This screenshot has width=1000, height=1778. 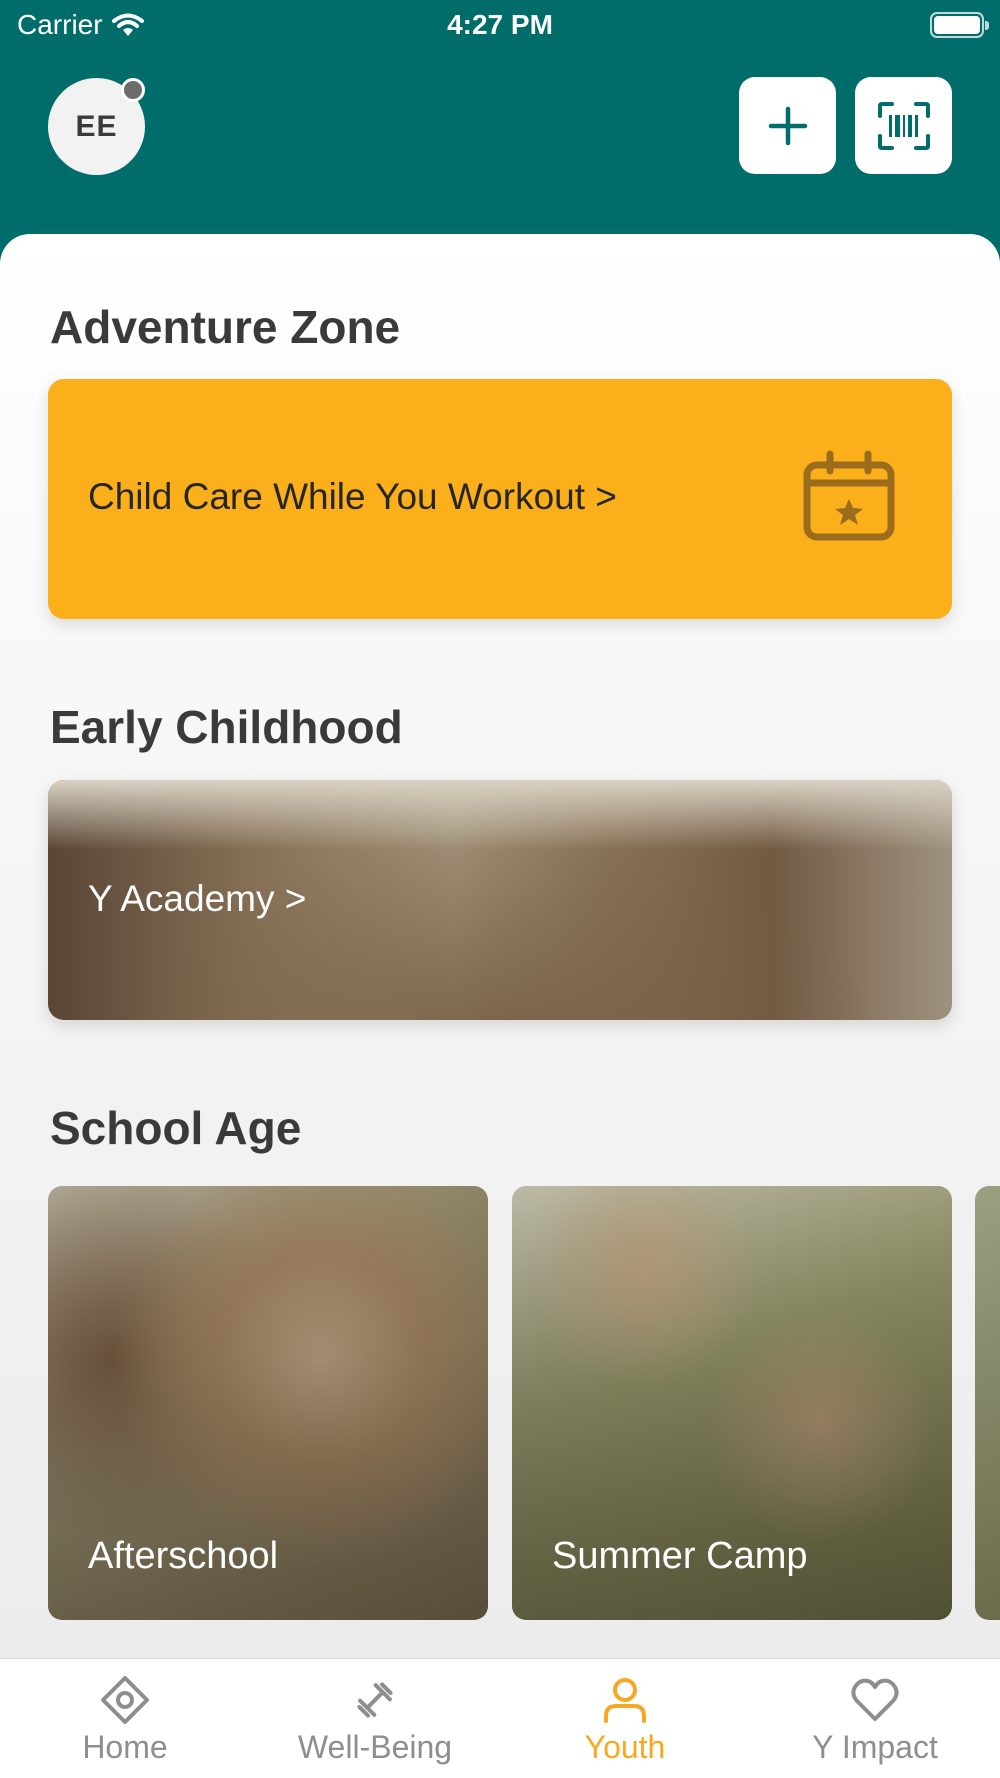 What do you see at coordinates (987, 1403) in the screenshot?
I see `next-card-peek` at bounding box center [987, 1403].